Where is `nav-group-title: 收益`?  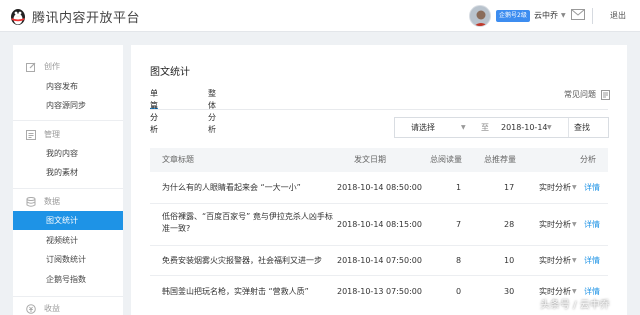
nav-group-title: 收益 is located at coordinates (52, 308).